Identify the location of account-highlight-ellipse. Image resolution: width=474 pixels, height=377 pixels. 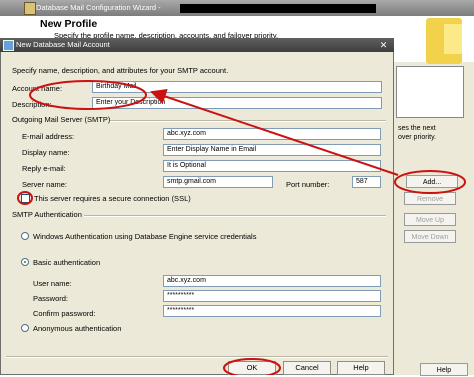
(88, 95).